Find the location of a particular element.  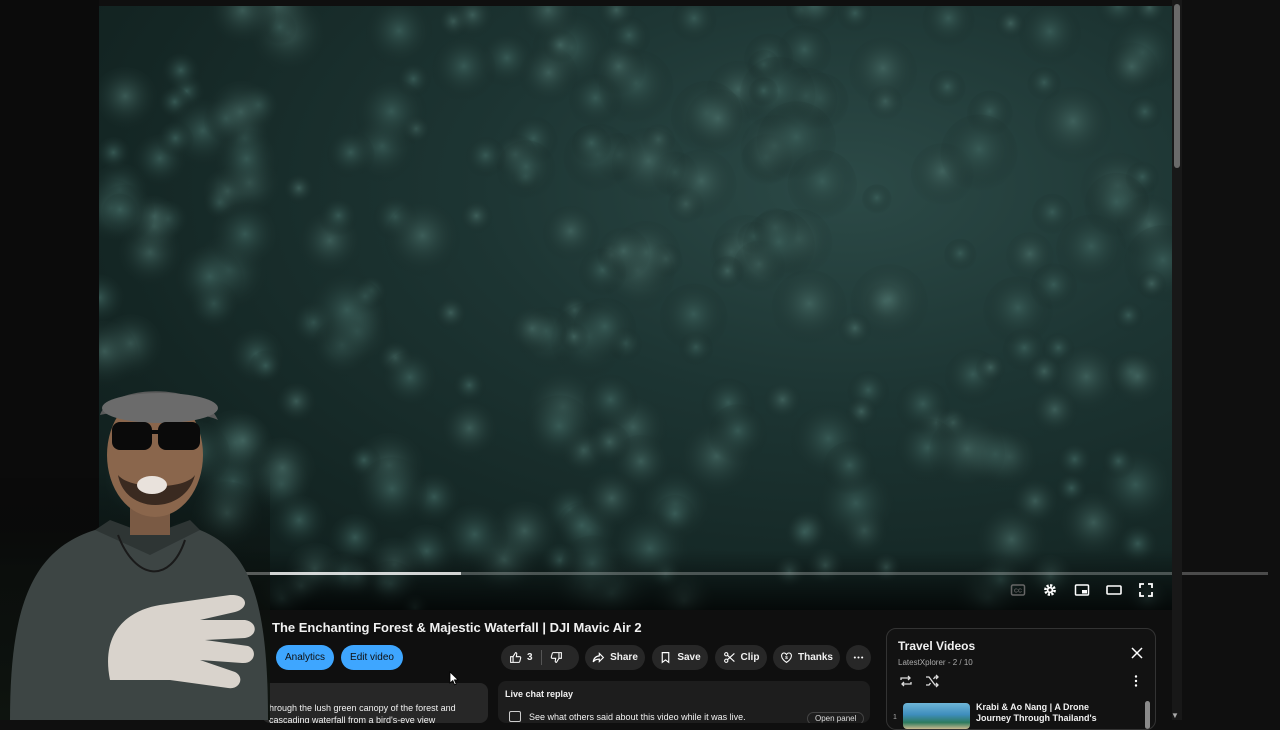

chat-bubble-icon is located at coordinates (515, 716).